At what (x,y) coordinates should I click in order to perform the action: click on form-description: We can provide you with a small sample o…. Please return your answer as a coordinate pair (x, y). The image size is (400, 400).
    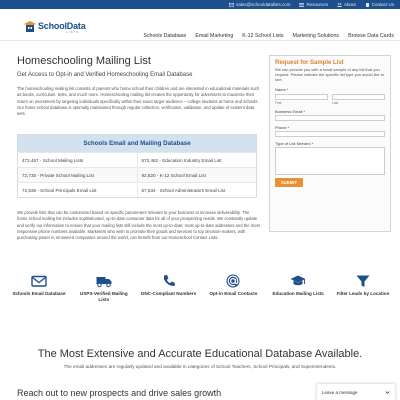
    Looking at the image, I should click on (330, 75).